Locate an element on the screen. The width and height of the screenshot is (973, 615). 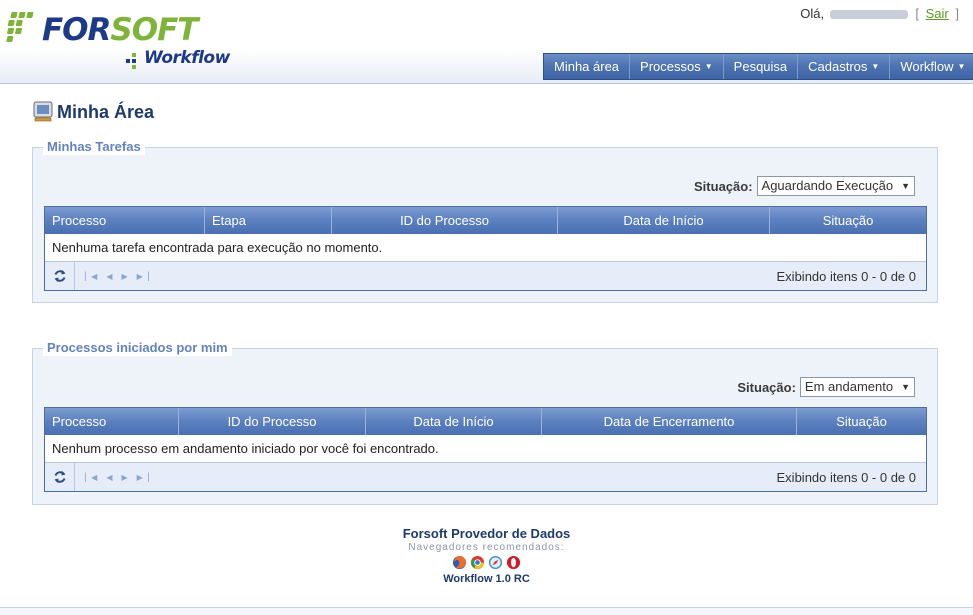
userbar: Olá, [ Sair ] is located at coordinates (879, 13).